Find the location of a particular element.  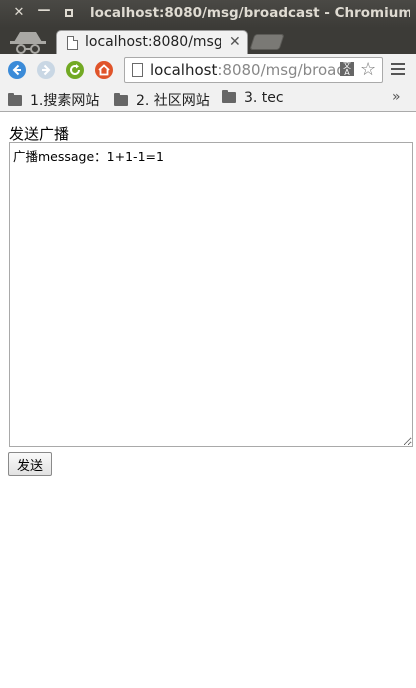

tab-title: localhost:8080/msg/broadcast is located at coordinates (153, 42).